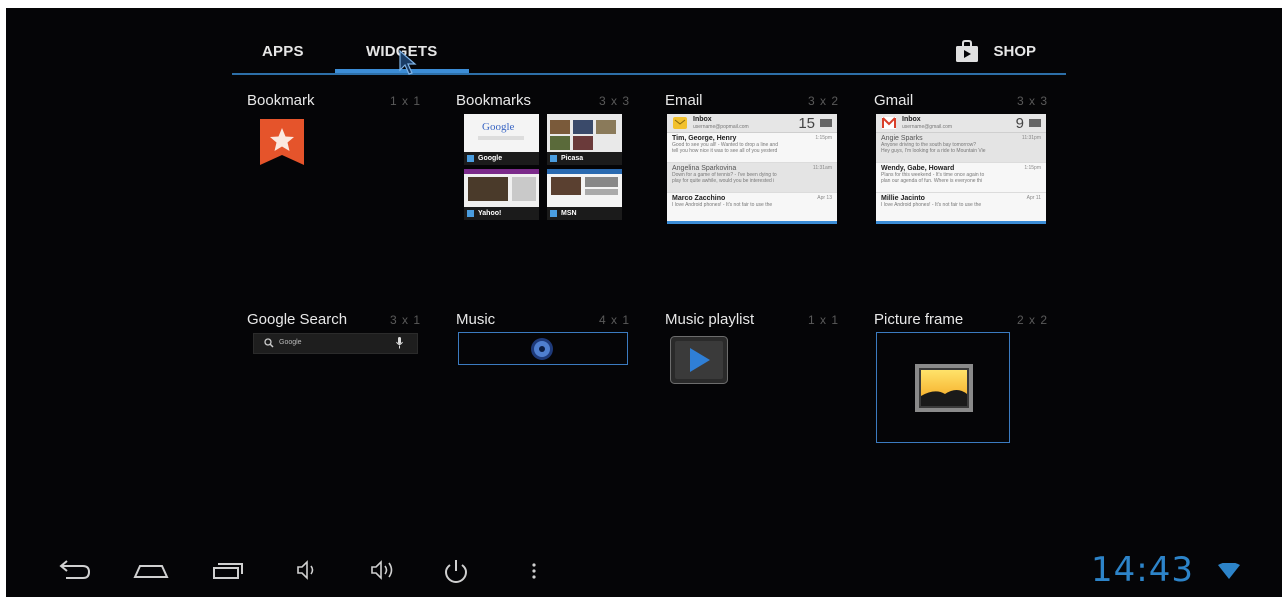 The image size is (1288, 597). What do you see at coordinates (702, 119) in the screenshot?
I see `email-inbox-label: Inbox` at bounding box center [702, 119].